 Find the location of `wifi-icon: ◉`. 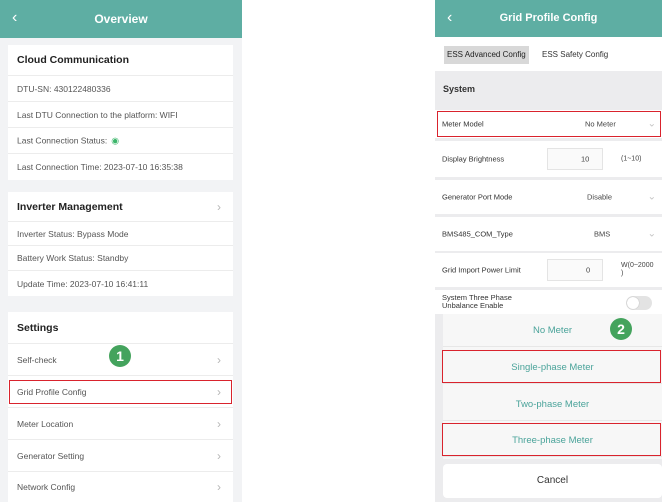

wifi-icon: ◉ is located at coordinates (115, 140).